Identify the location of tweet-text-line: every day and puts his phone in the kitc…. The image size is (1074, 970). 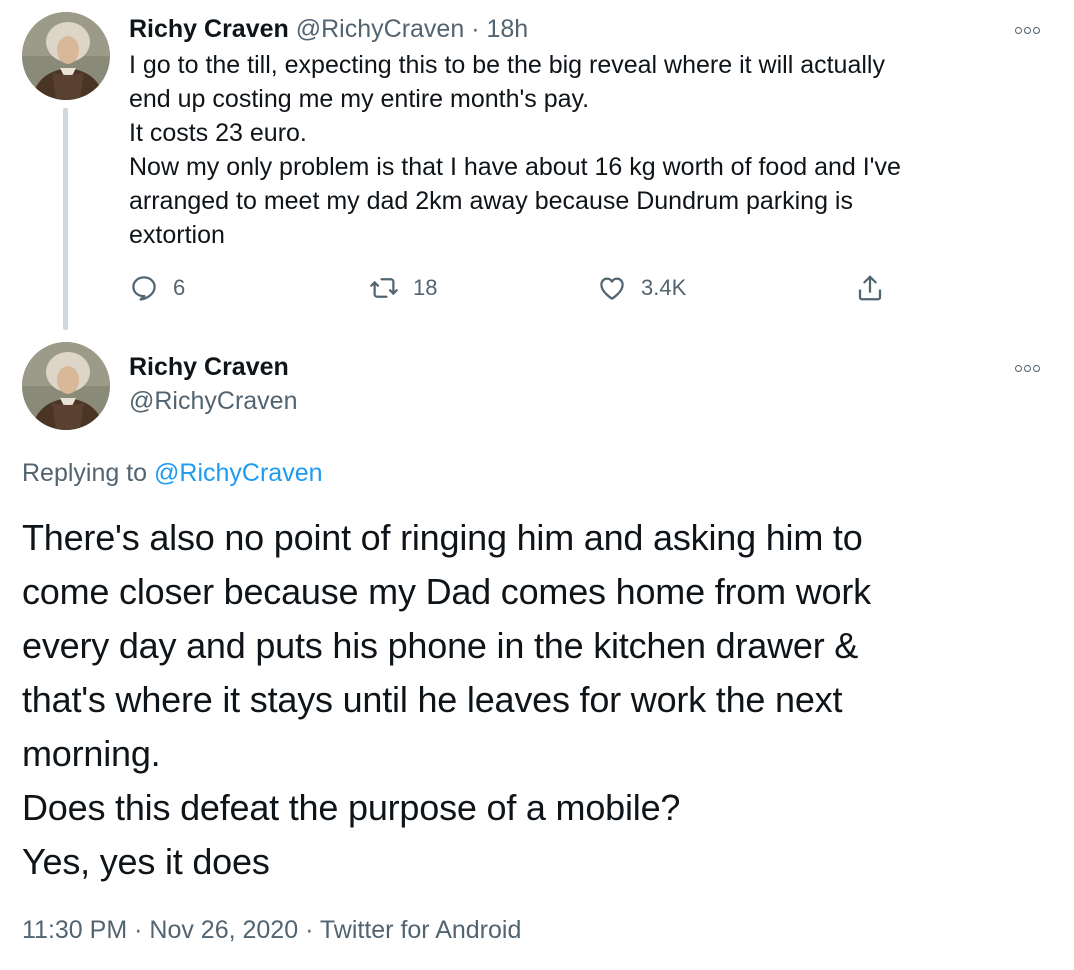
(440, 645).